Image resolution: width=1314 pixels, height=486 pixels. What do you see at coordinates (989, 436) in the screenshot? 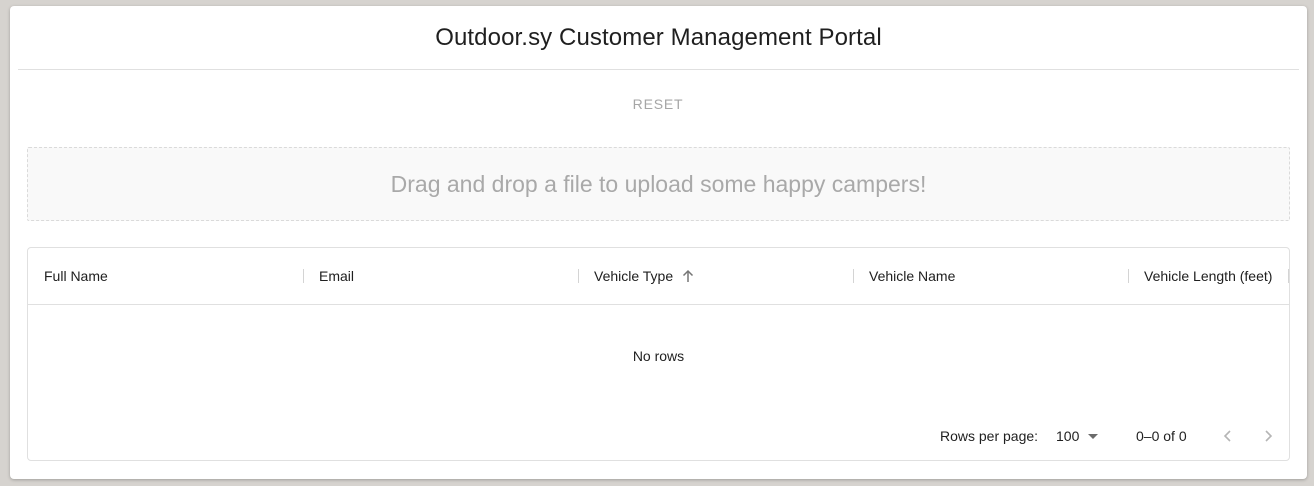
I see `rows-per-page-label: Rows per page:` at bounding box center [989, 436].